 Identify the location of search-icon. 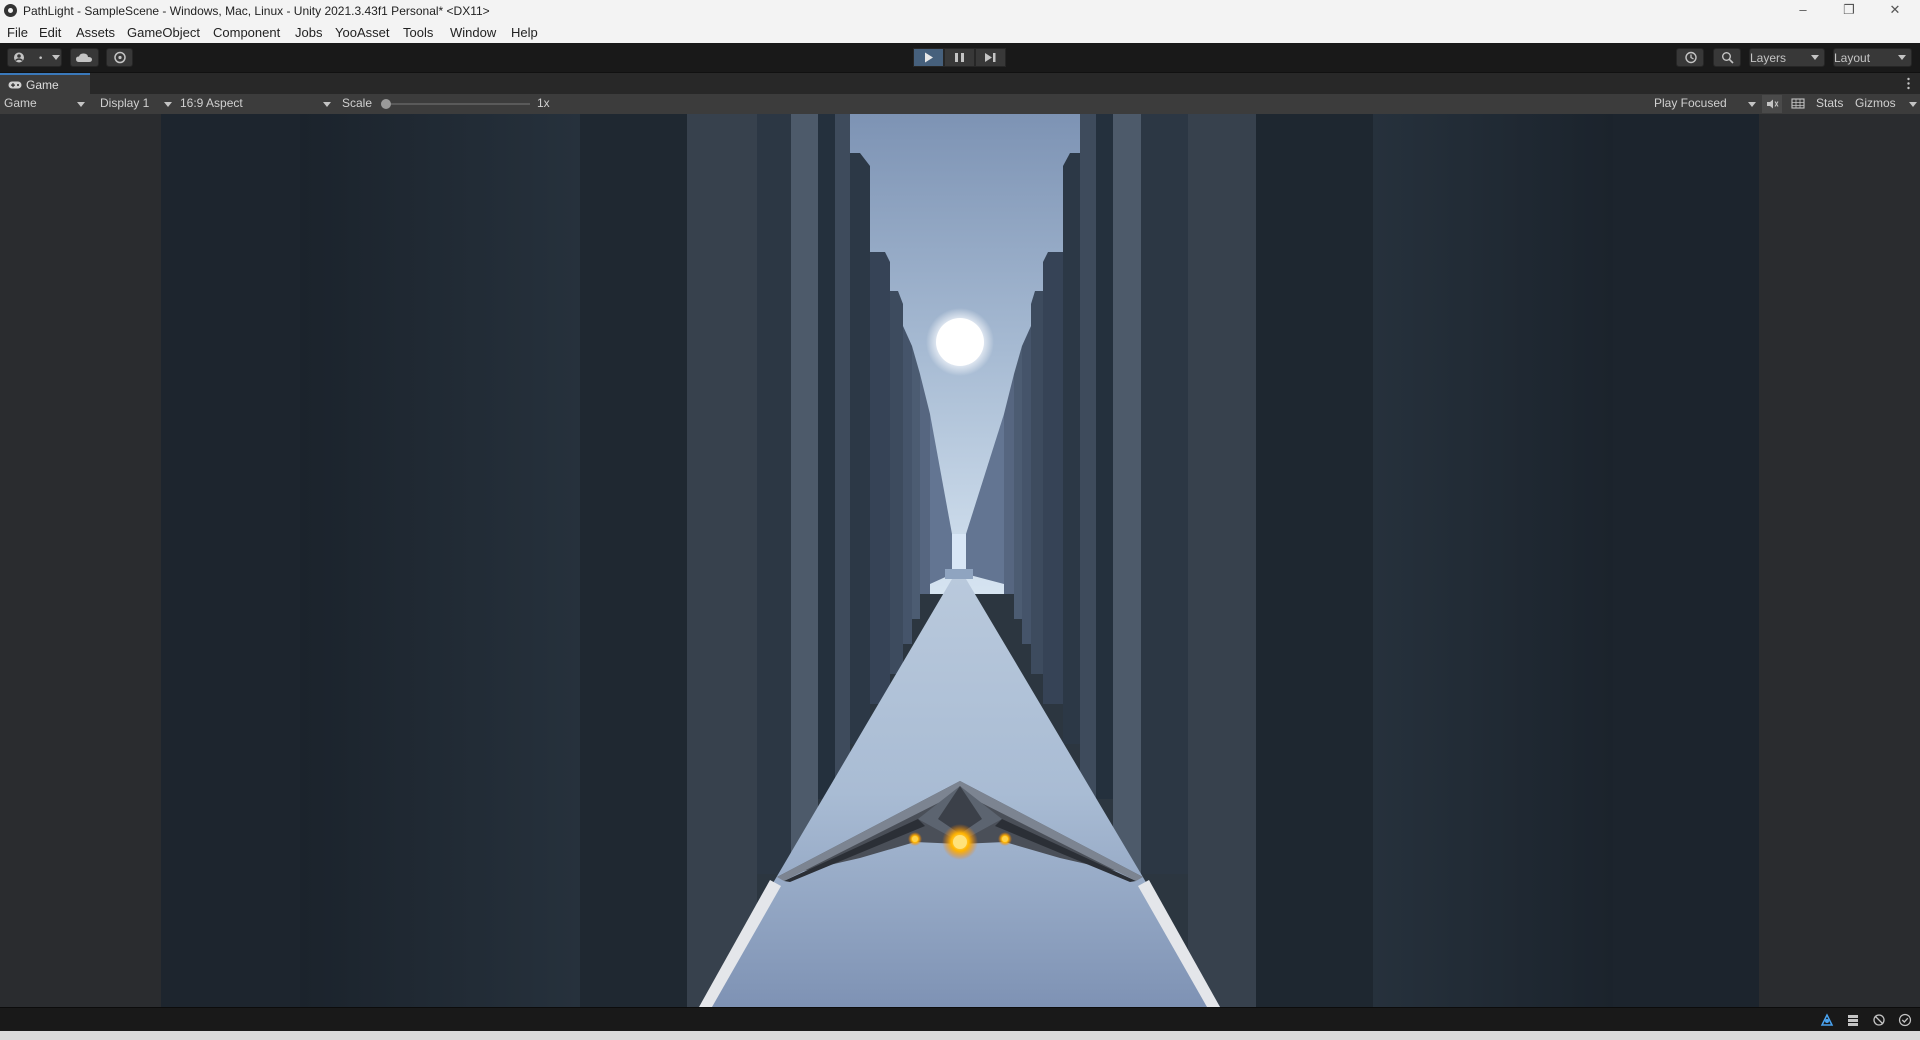
(1727, 58).